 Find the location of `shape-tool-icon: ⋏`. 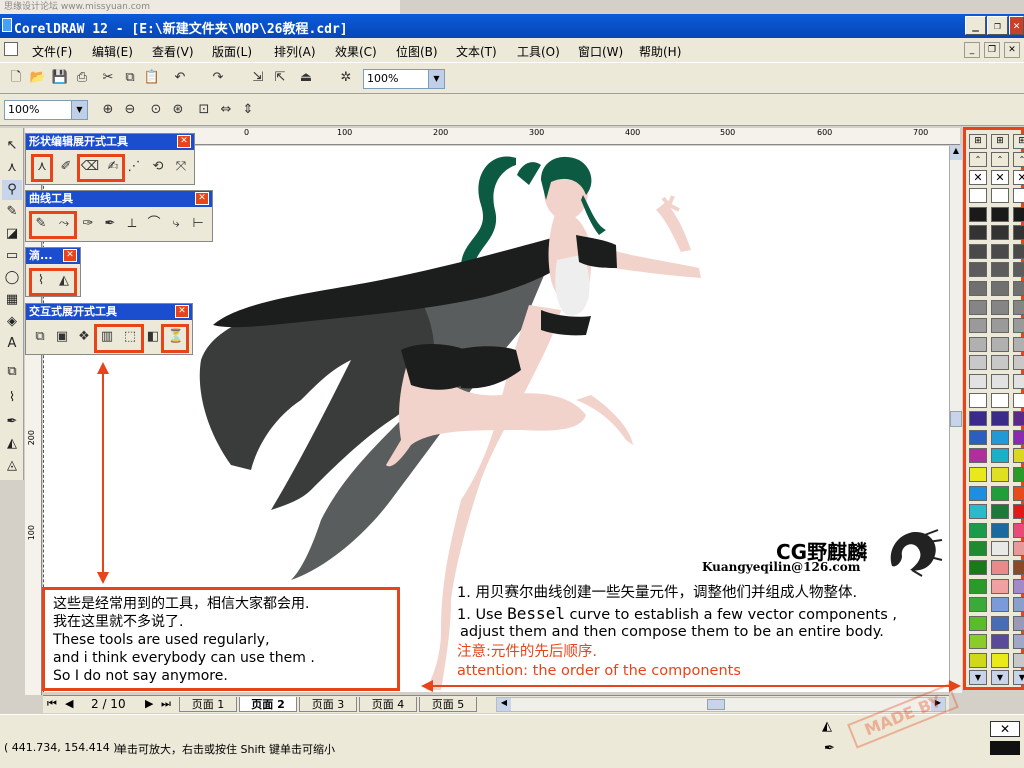

shape-tool-icon: ⋏ is located at coordinates (12, 168).